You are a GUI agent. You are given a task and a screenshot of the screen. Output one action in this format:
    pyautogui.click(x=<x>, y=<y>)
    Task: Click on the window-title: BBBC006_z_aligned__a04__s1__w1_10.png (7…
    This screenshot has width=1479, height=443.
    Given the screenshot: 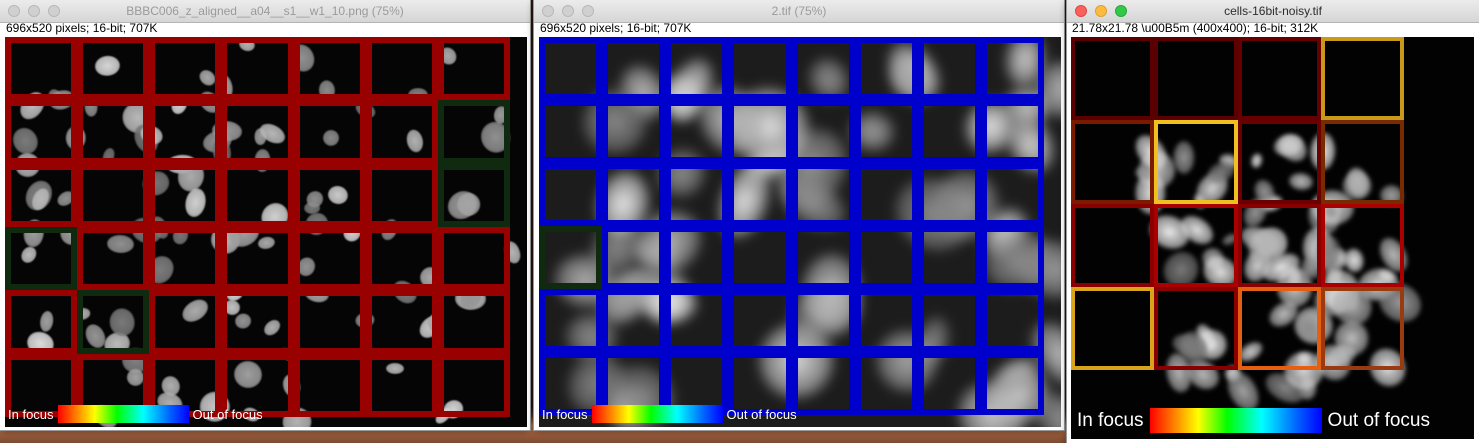 What is the action you would take?
    pyautogui.click(x=265, y=11)
    